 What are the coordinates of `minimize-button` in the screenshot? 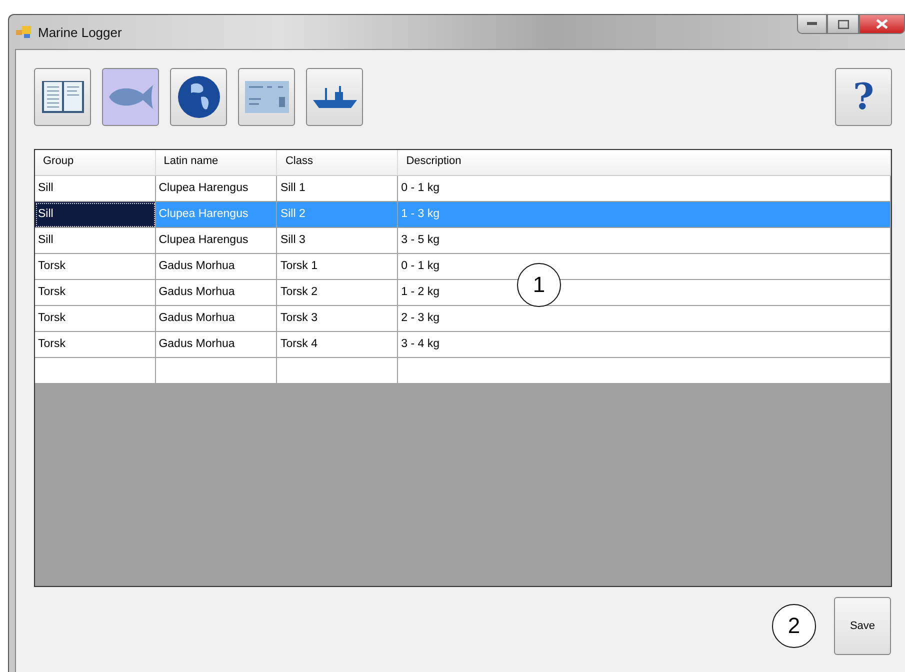 It's located at (812, 24).